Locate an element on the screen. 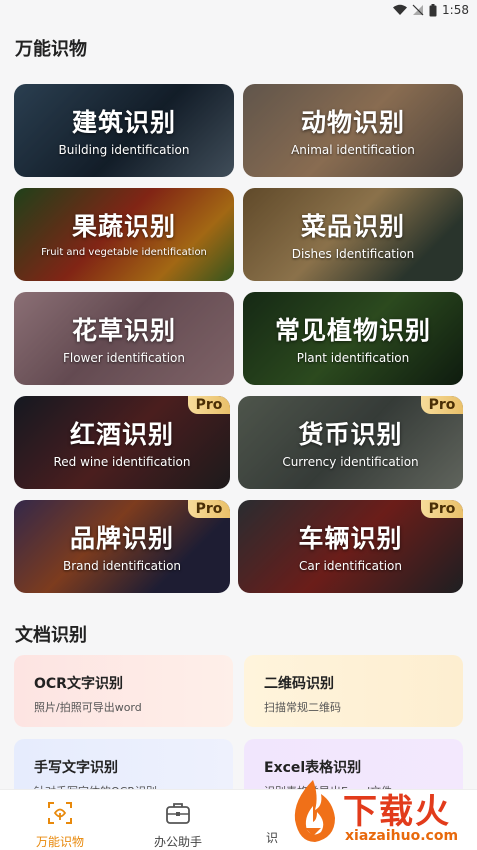  card-currency: Pro 货币识别 Currency identification is located at coordinates (350, 442).